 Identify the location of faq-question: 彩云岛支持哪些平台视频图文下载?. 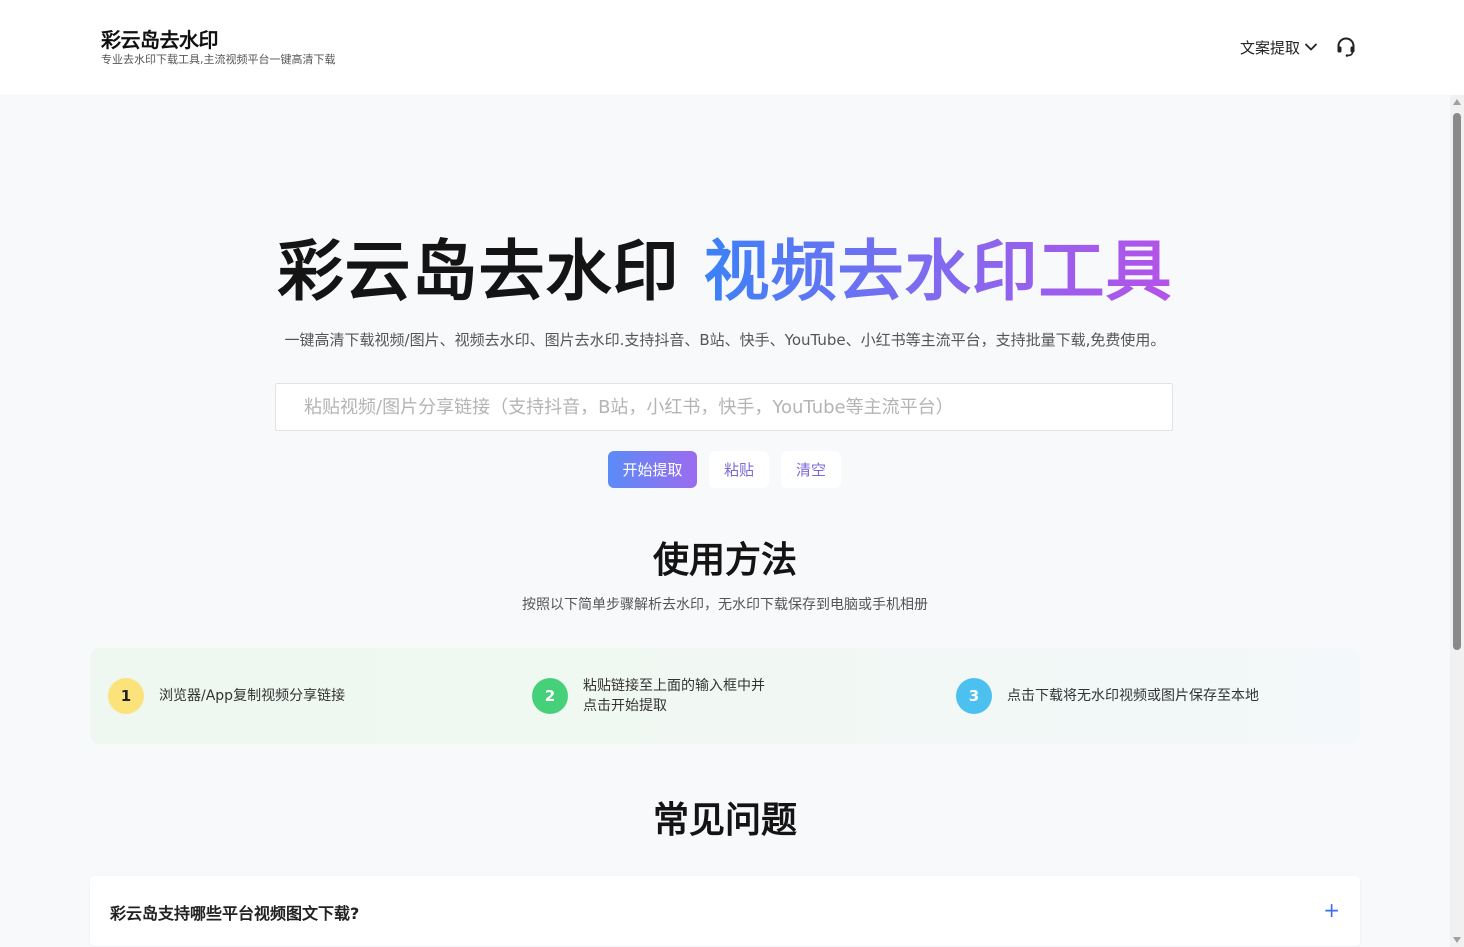
(234, 912).